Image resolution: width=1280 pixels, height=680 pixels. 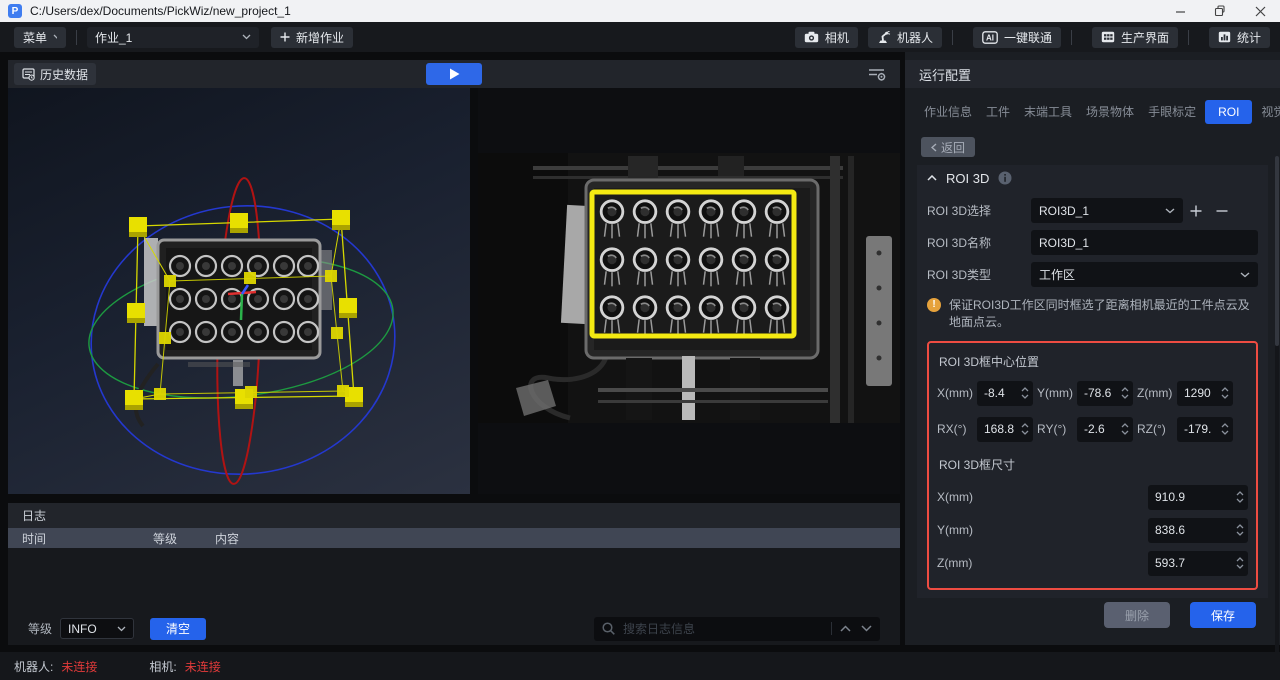 I want to click on minimize-button, so click(x=1180, y=11).